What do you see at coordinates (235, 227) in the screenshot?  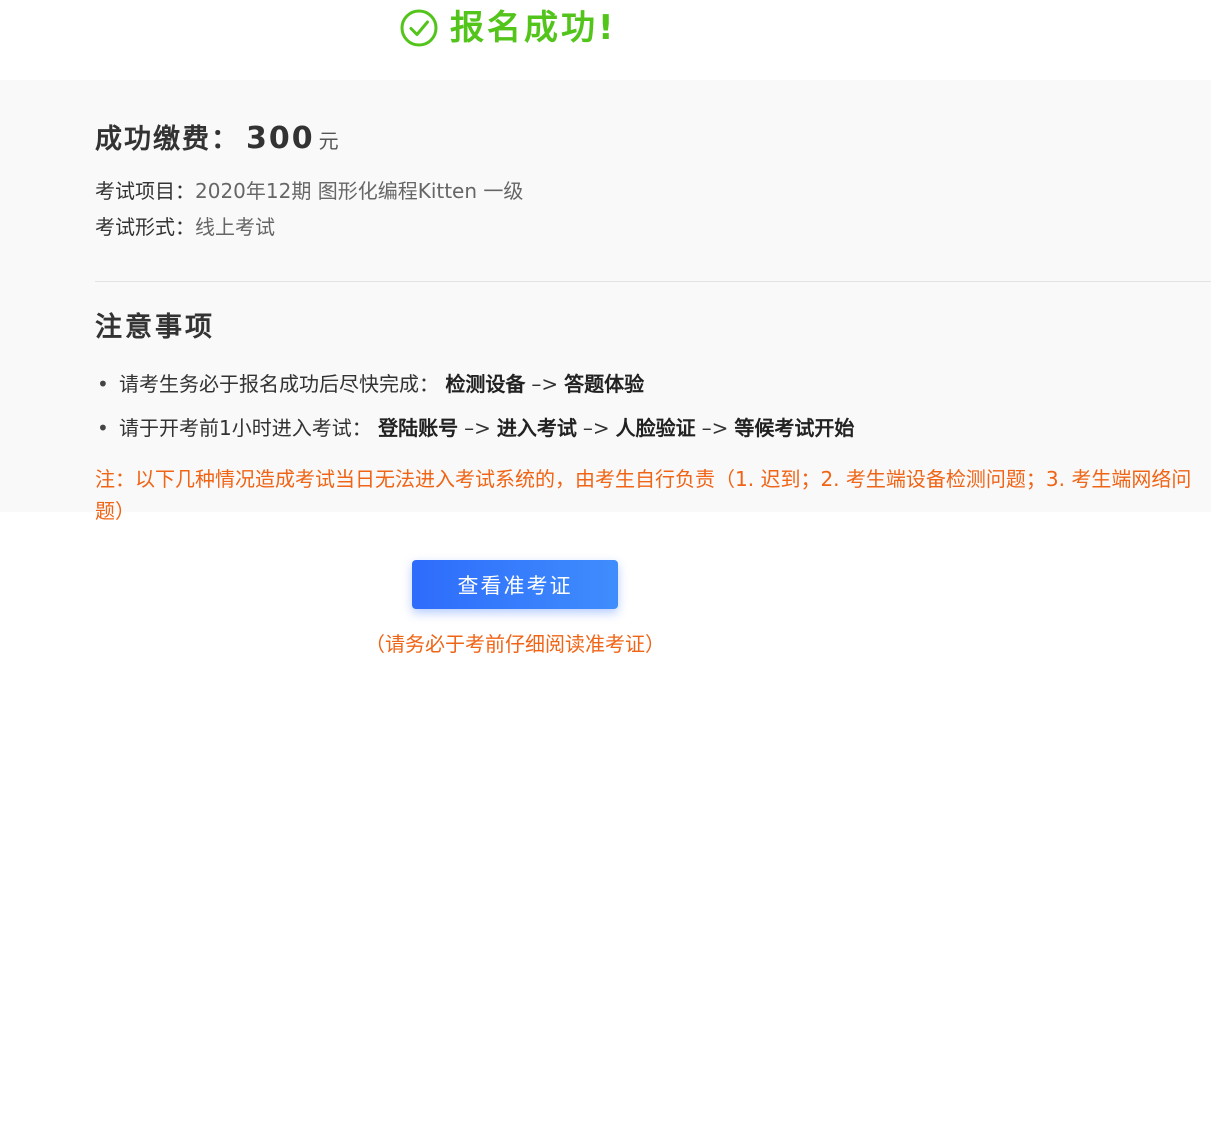 I see `exam-format-value: 线上考试` at bounding box center [235, 227].